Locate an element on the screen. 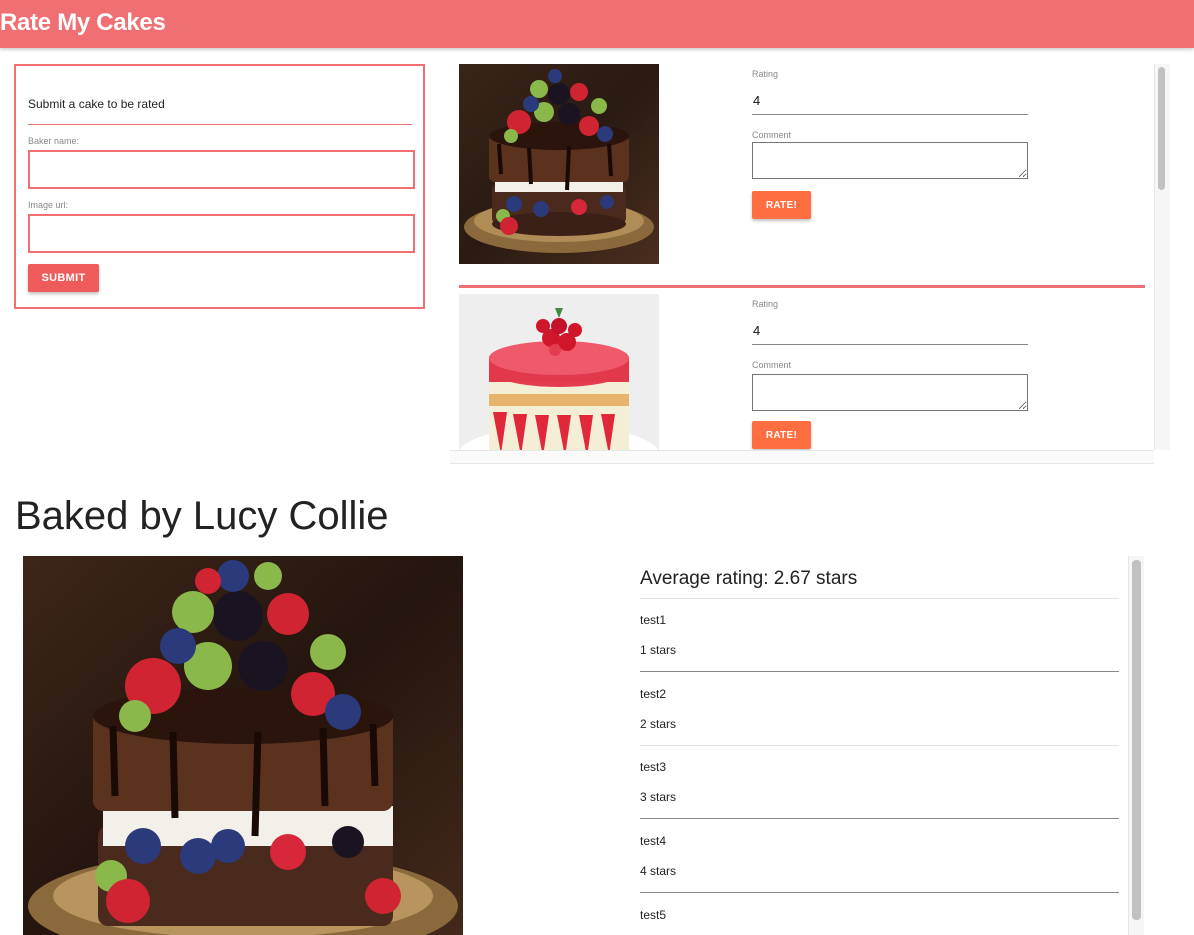  app-header: Rate My Cakes is located at coordinates (597, 24).